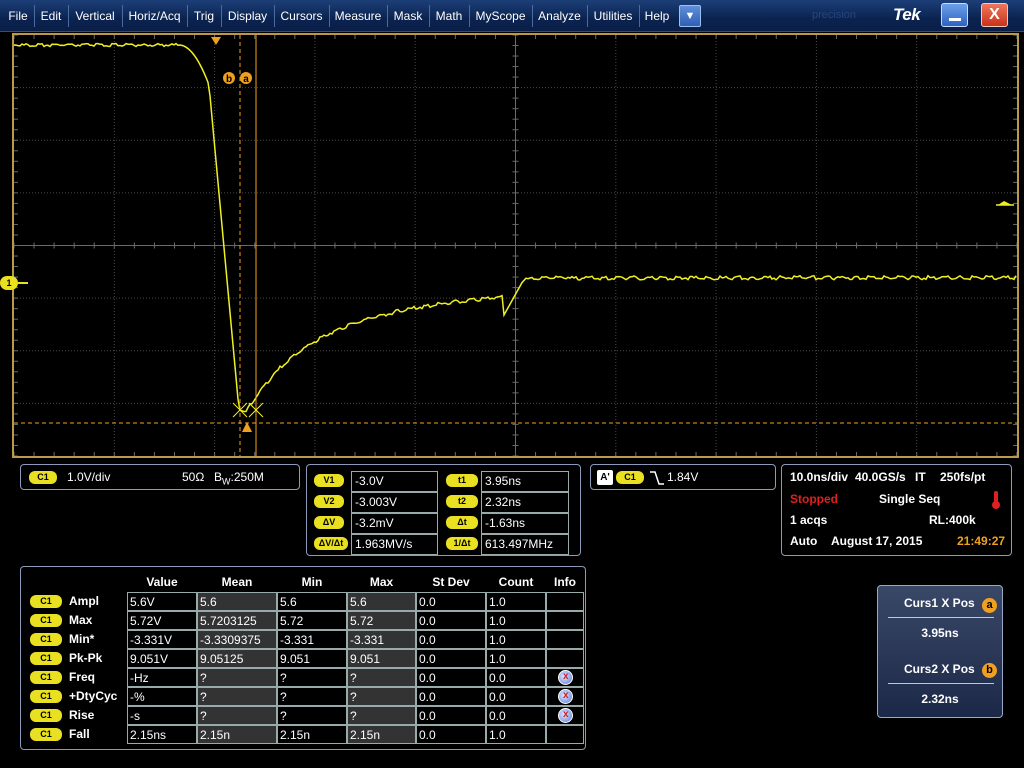  I want to click on measurement-name: Max, so click(80, 620).